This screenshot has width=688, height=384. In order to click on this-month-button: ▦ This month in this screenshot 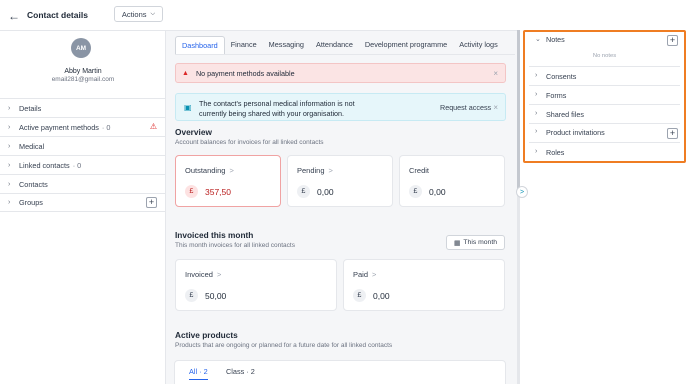, I will do `click(475, 242)`.